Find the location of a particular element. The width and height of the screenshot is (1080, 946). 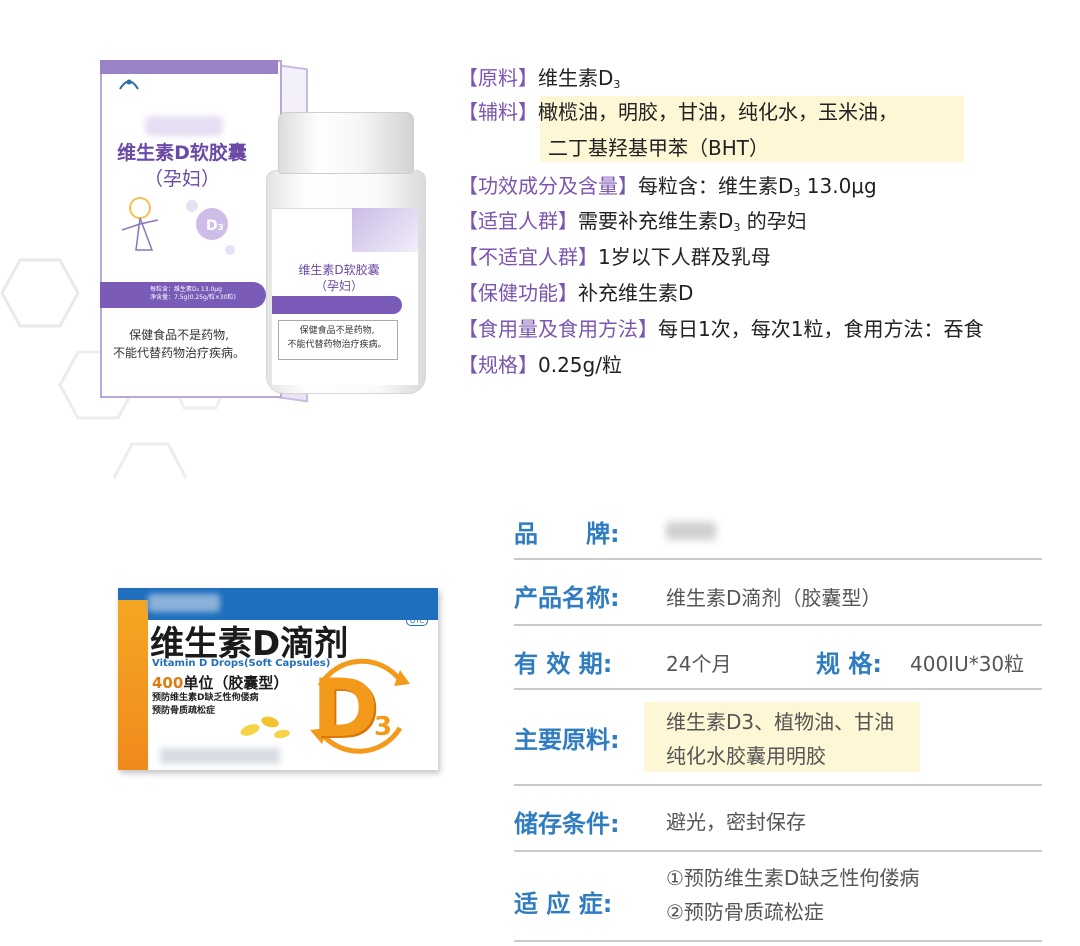

bottle-warning-line-1: 保健食品不是药物, is located at coordinates (337, 331).